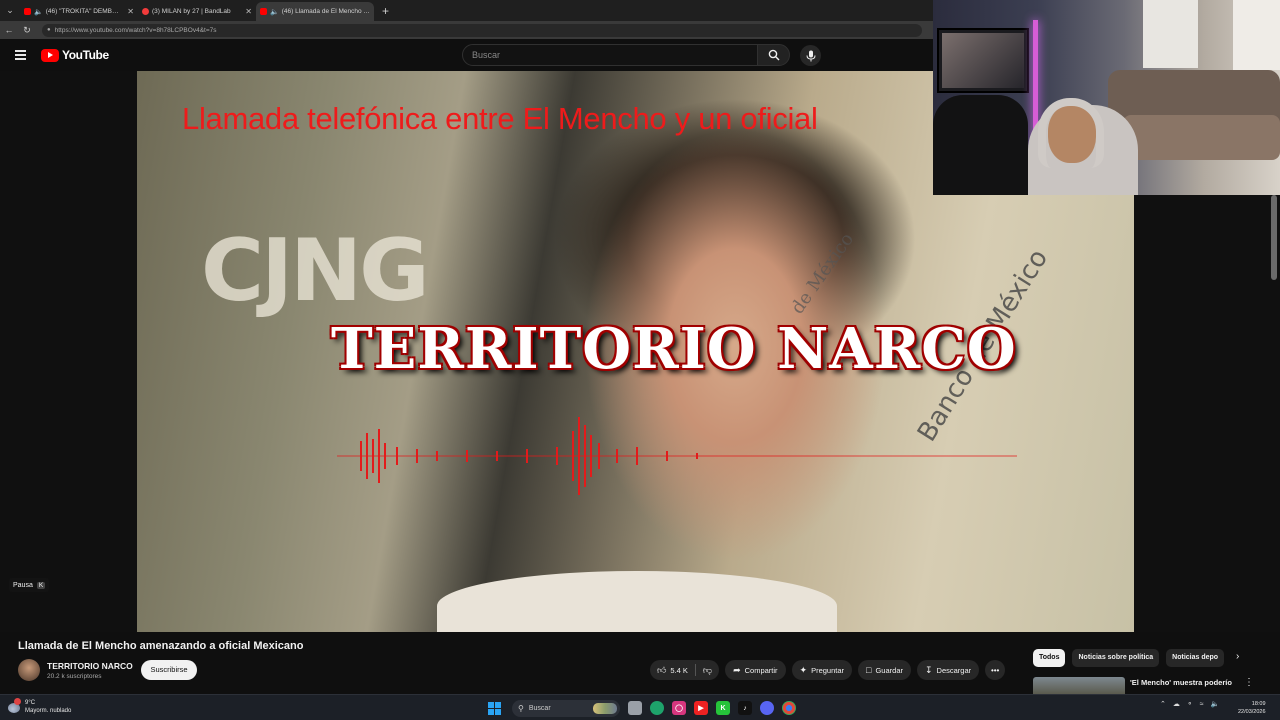  I want to click on browser-tab-1: 🔈 (46) "TROKITA" DEMBOW BE... ✕, so click(79, 11).